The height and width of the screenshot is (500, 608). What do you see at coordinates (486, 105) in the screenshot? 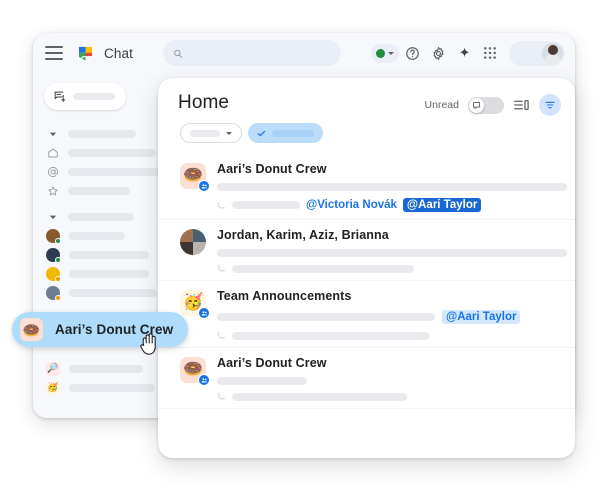
I see `unread-toggle` at bounding box center [486, 105].